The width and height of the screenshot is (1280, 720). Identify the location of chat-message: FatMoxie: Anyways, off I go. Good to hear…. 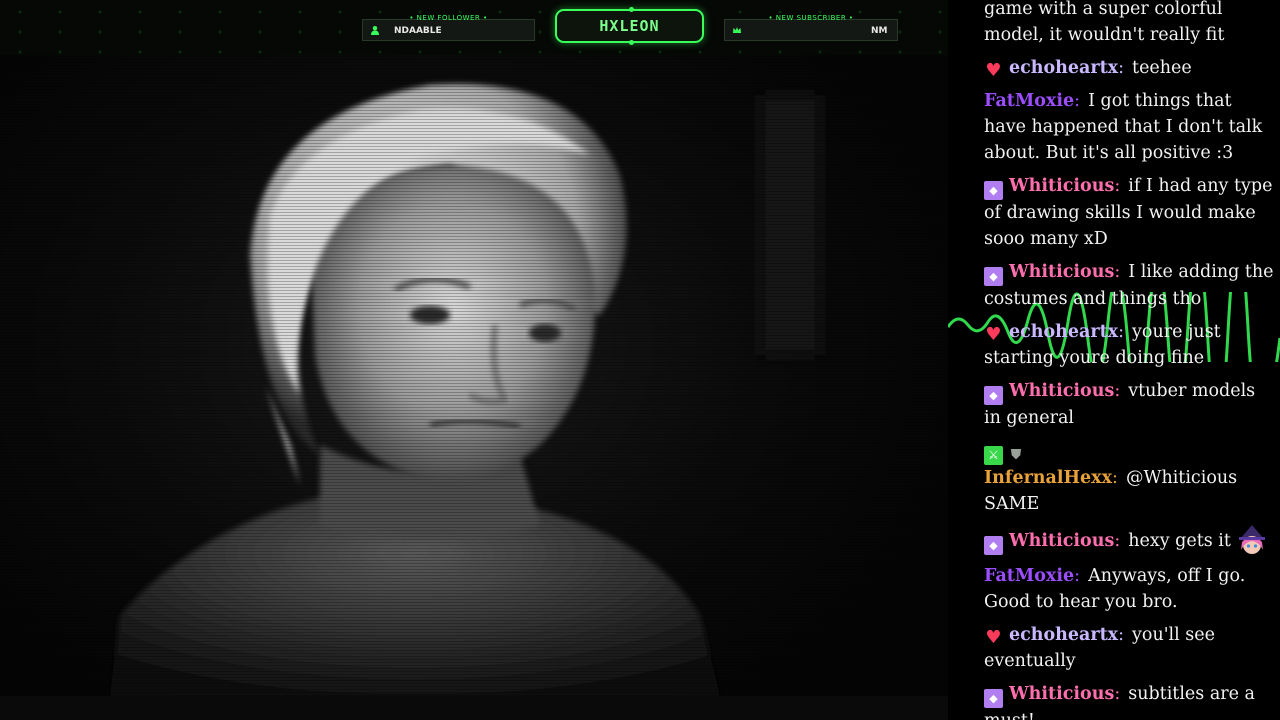
(1130, 589).